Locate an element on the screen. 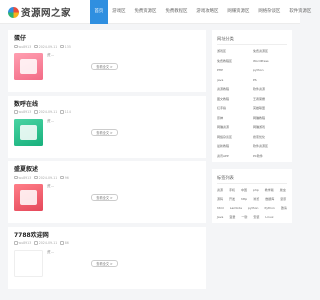  tag-link: 资源 is located at coordinates (220, 190).